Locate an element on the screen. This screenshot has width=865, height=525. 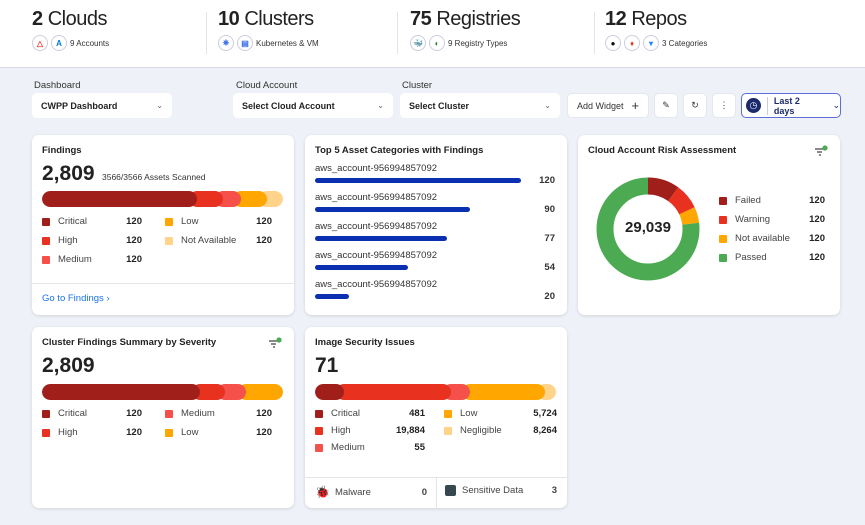
legend-item: Failed 120 is located at coordinates (772, 200).